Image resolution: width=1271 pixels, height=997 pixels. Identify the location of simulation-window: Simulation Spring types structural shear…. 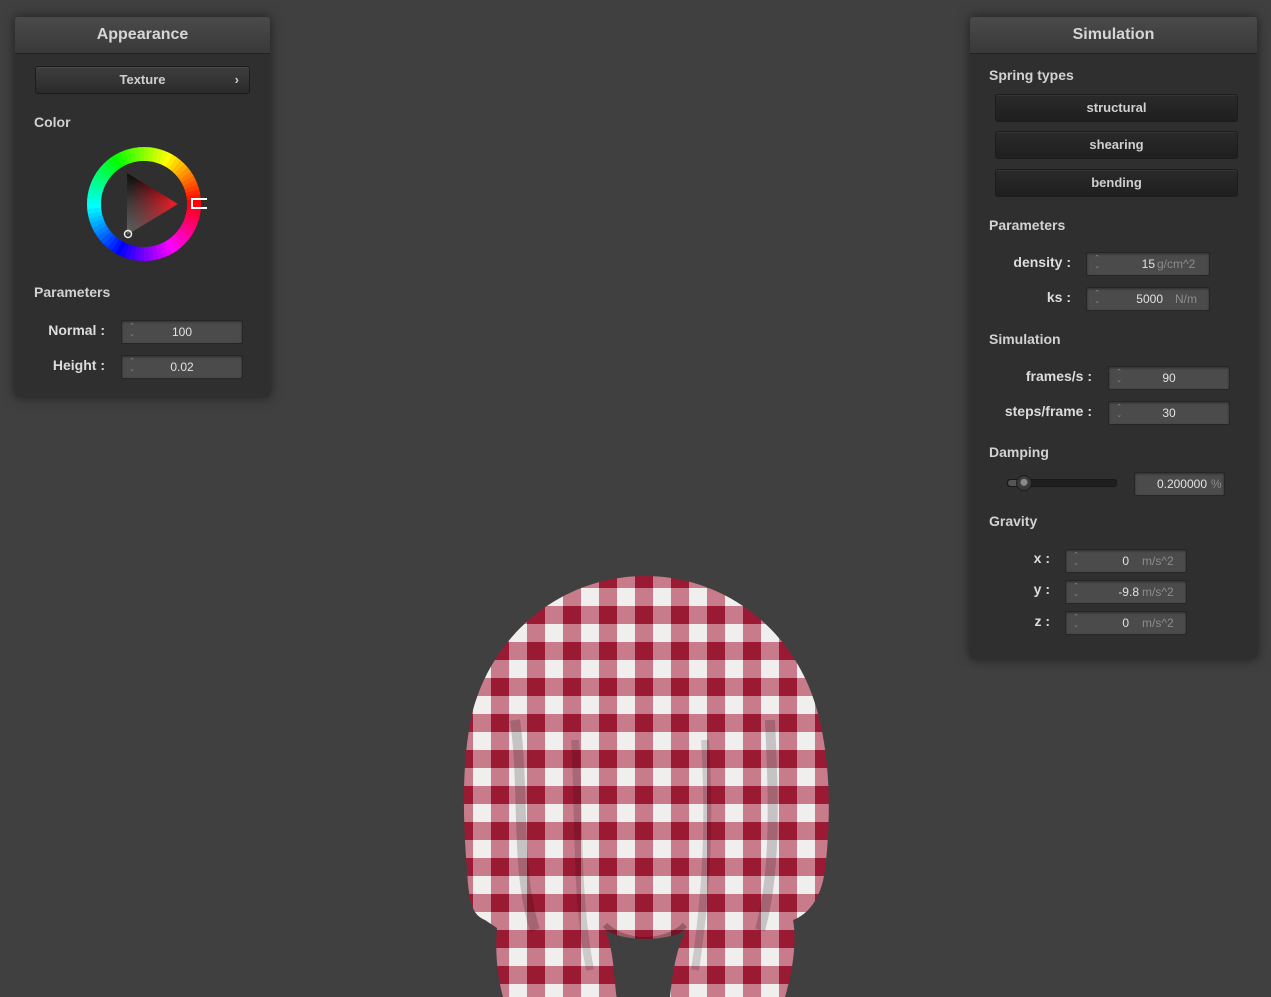
(1113, 338).